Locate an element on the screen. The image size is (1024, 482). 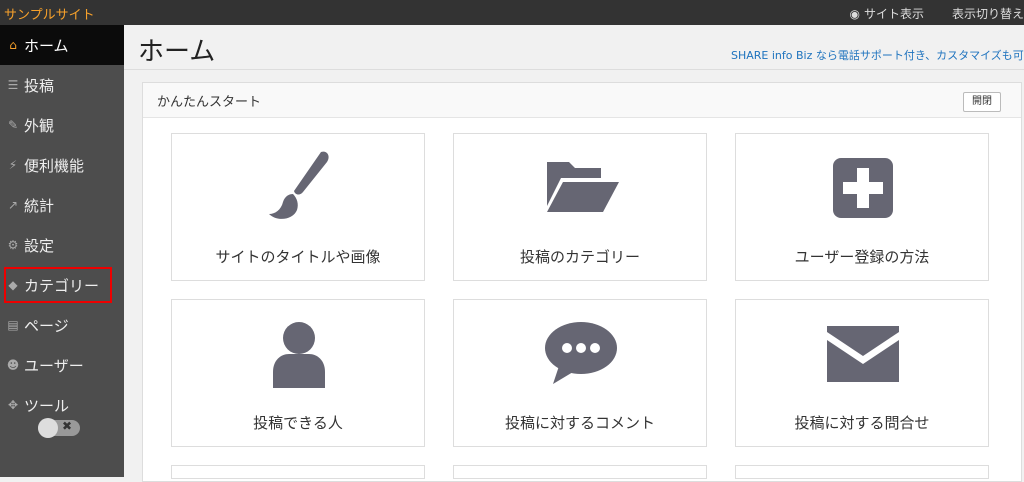
users-icon: ☻ is located at coordinates (13, 365).